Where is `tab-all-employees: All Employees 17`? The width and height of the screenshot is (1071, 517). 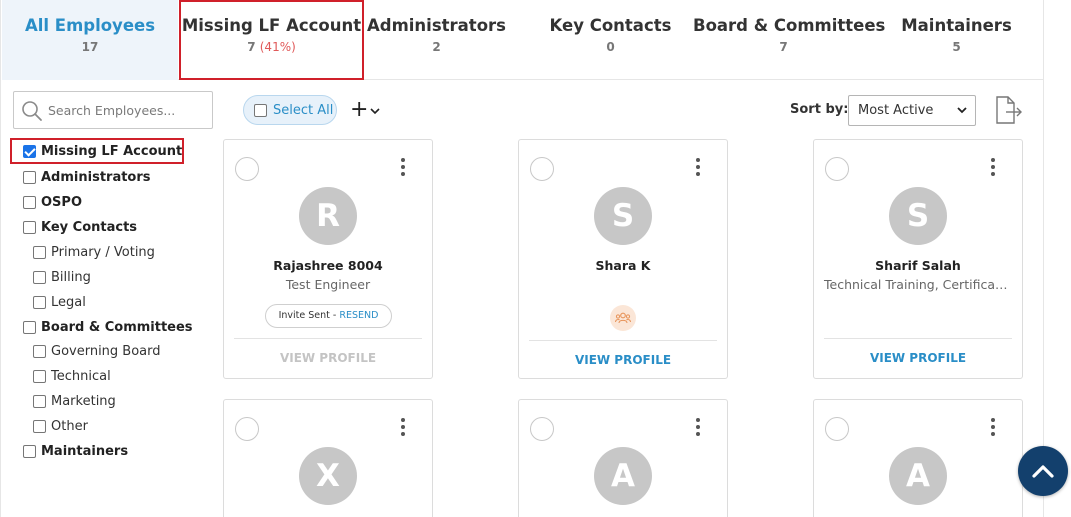 tab-all-employees: All Employees 17 is located at coordinates (90, 40).